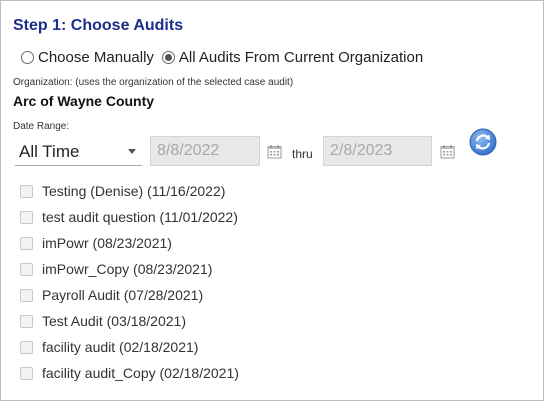 This screenshot has width=544, height=401. I want to click on list-item: facility audit_Copy (02/18/2021), so click(129, 373).